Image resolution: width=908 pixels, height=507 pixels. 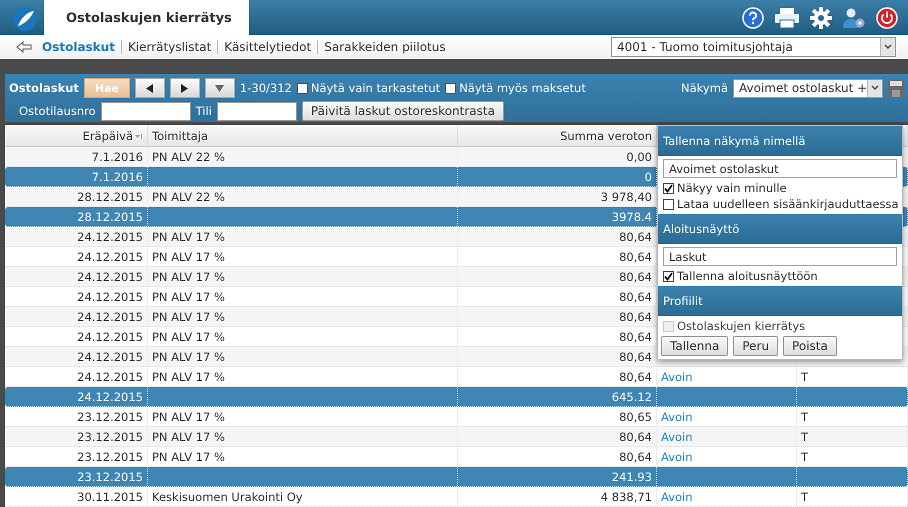 What do you see at coordinates (780, 168) in the screenshot?
I see `input-field: Avoimet ostolaskut` at bounding box center [780, 168].